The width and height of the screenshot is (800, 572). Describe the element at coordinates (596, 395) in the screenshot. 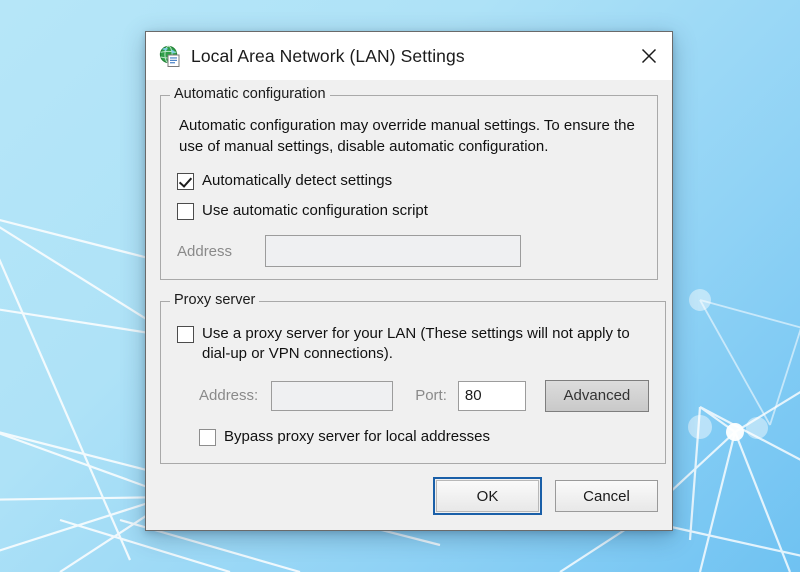

I see `advanced-button: Advanced` at that location.